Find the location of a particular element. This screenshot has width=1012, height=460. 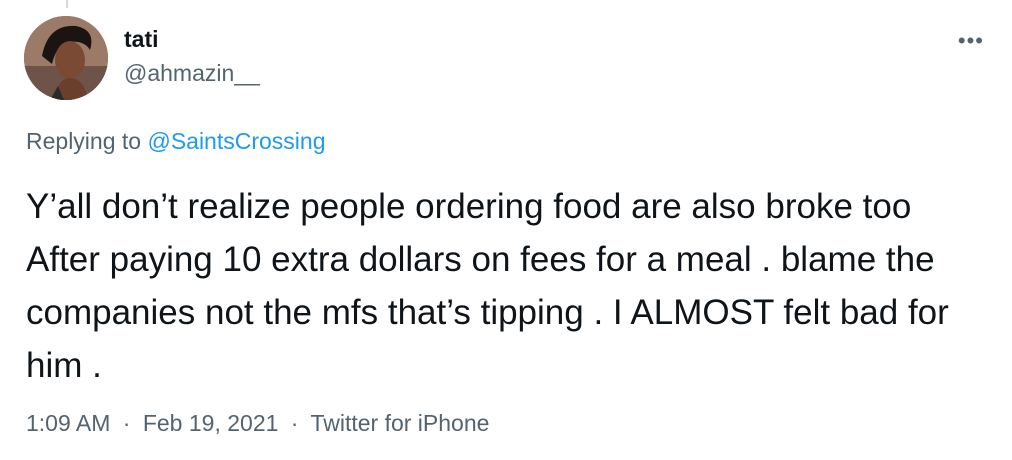

avatar-image is located at coordinates (66, 58).